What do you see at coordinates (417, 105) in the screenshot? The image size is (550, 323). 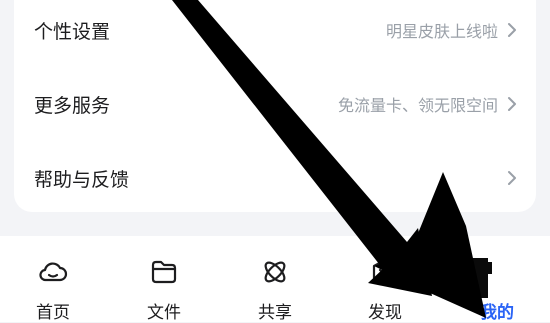 I see `settings-row-value: 免流量卡、领无限空间` at bounding box center [417, 105].